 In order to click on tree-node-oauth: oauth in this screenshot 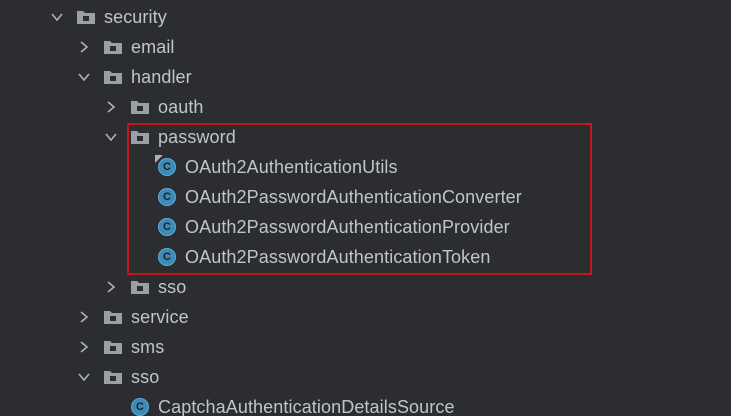, I will do `click(154, 107)`.